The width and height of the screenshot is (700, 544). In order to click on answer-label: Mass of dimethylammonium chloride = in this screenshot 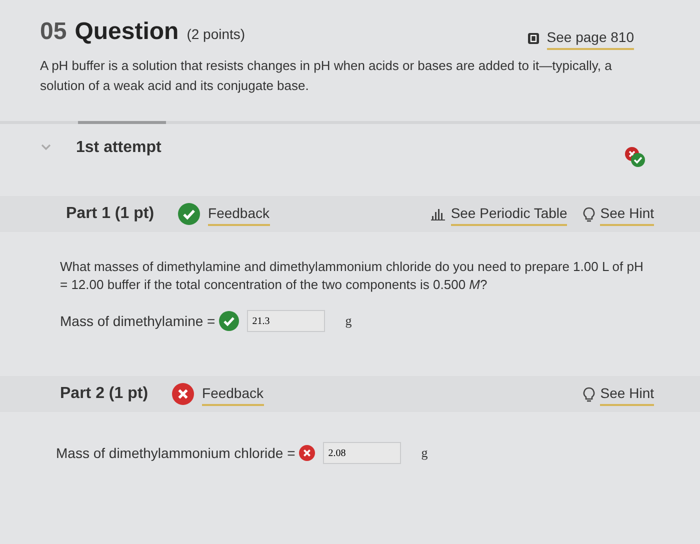, I will do `click(176, 453)`.